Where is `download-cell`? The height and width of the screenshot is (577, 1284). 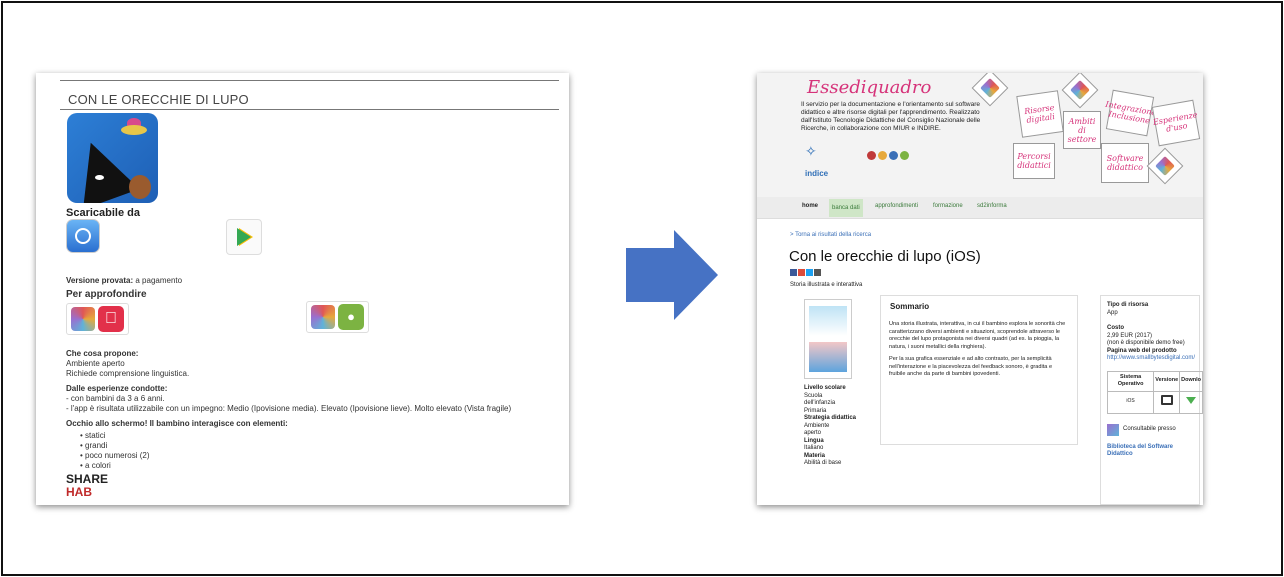
download-cell is located at coordinates (1191, 402).